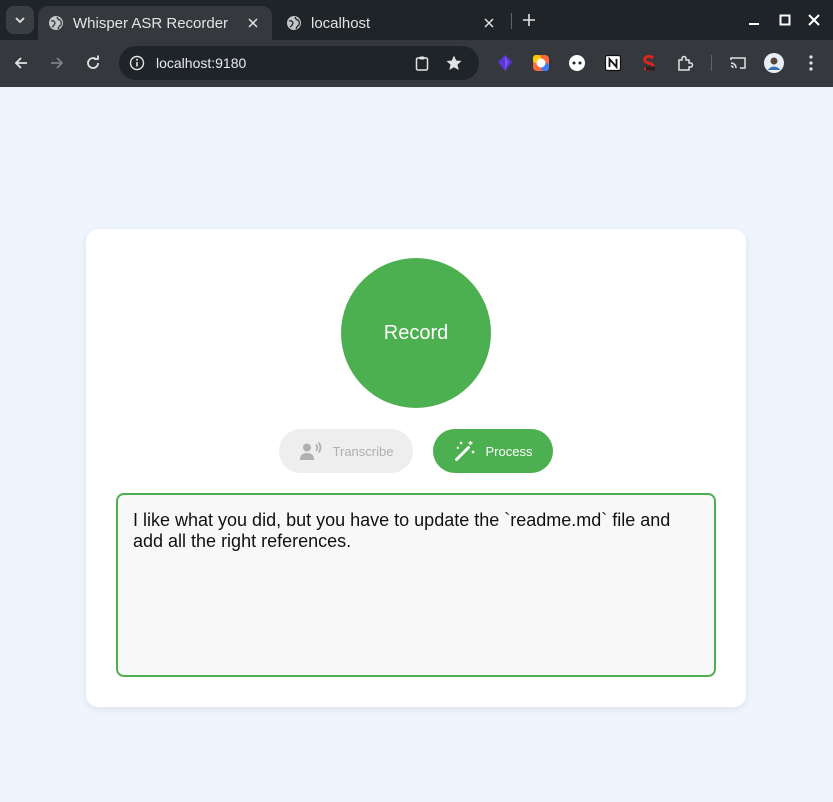  I want to click on toolbar-separator, so click(711, 63).